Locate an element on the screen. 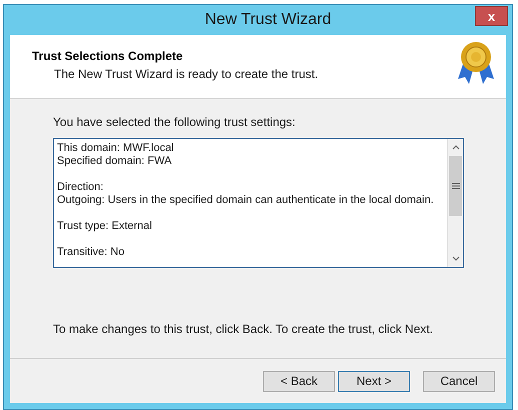 This screenshot has height=410, width=518. wizard-button: Next > is located at coordinates (374, 381).